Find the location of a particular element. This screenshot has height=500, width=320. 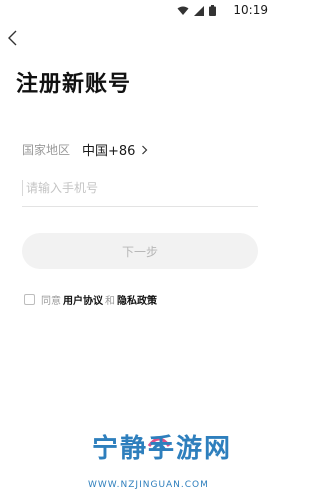

agreement-and: 和 is located at coordinates (110, 301).